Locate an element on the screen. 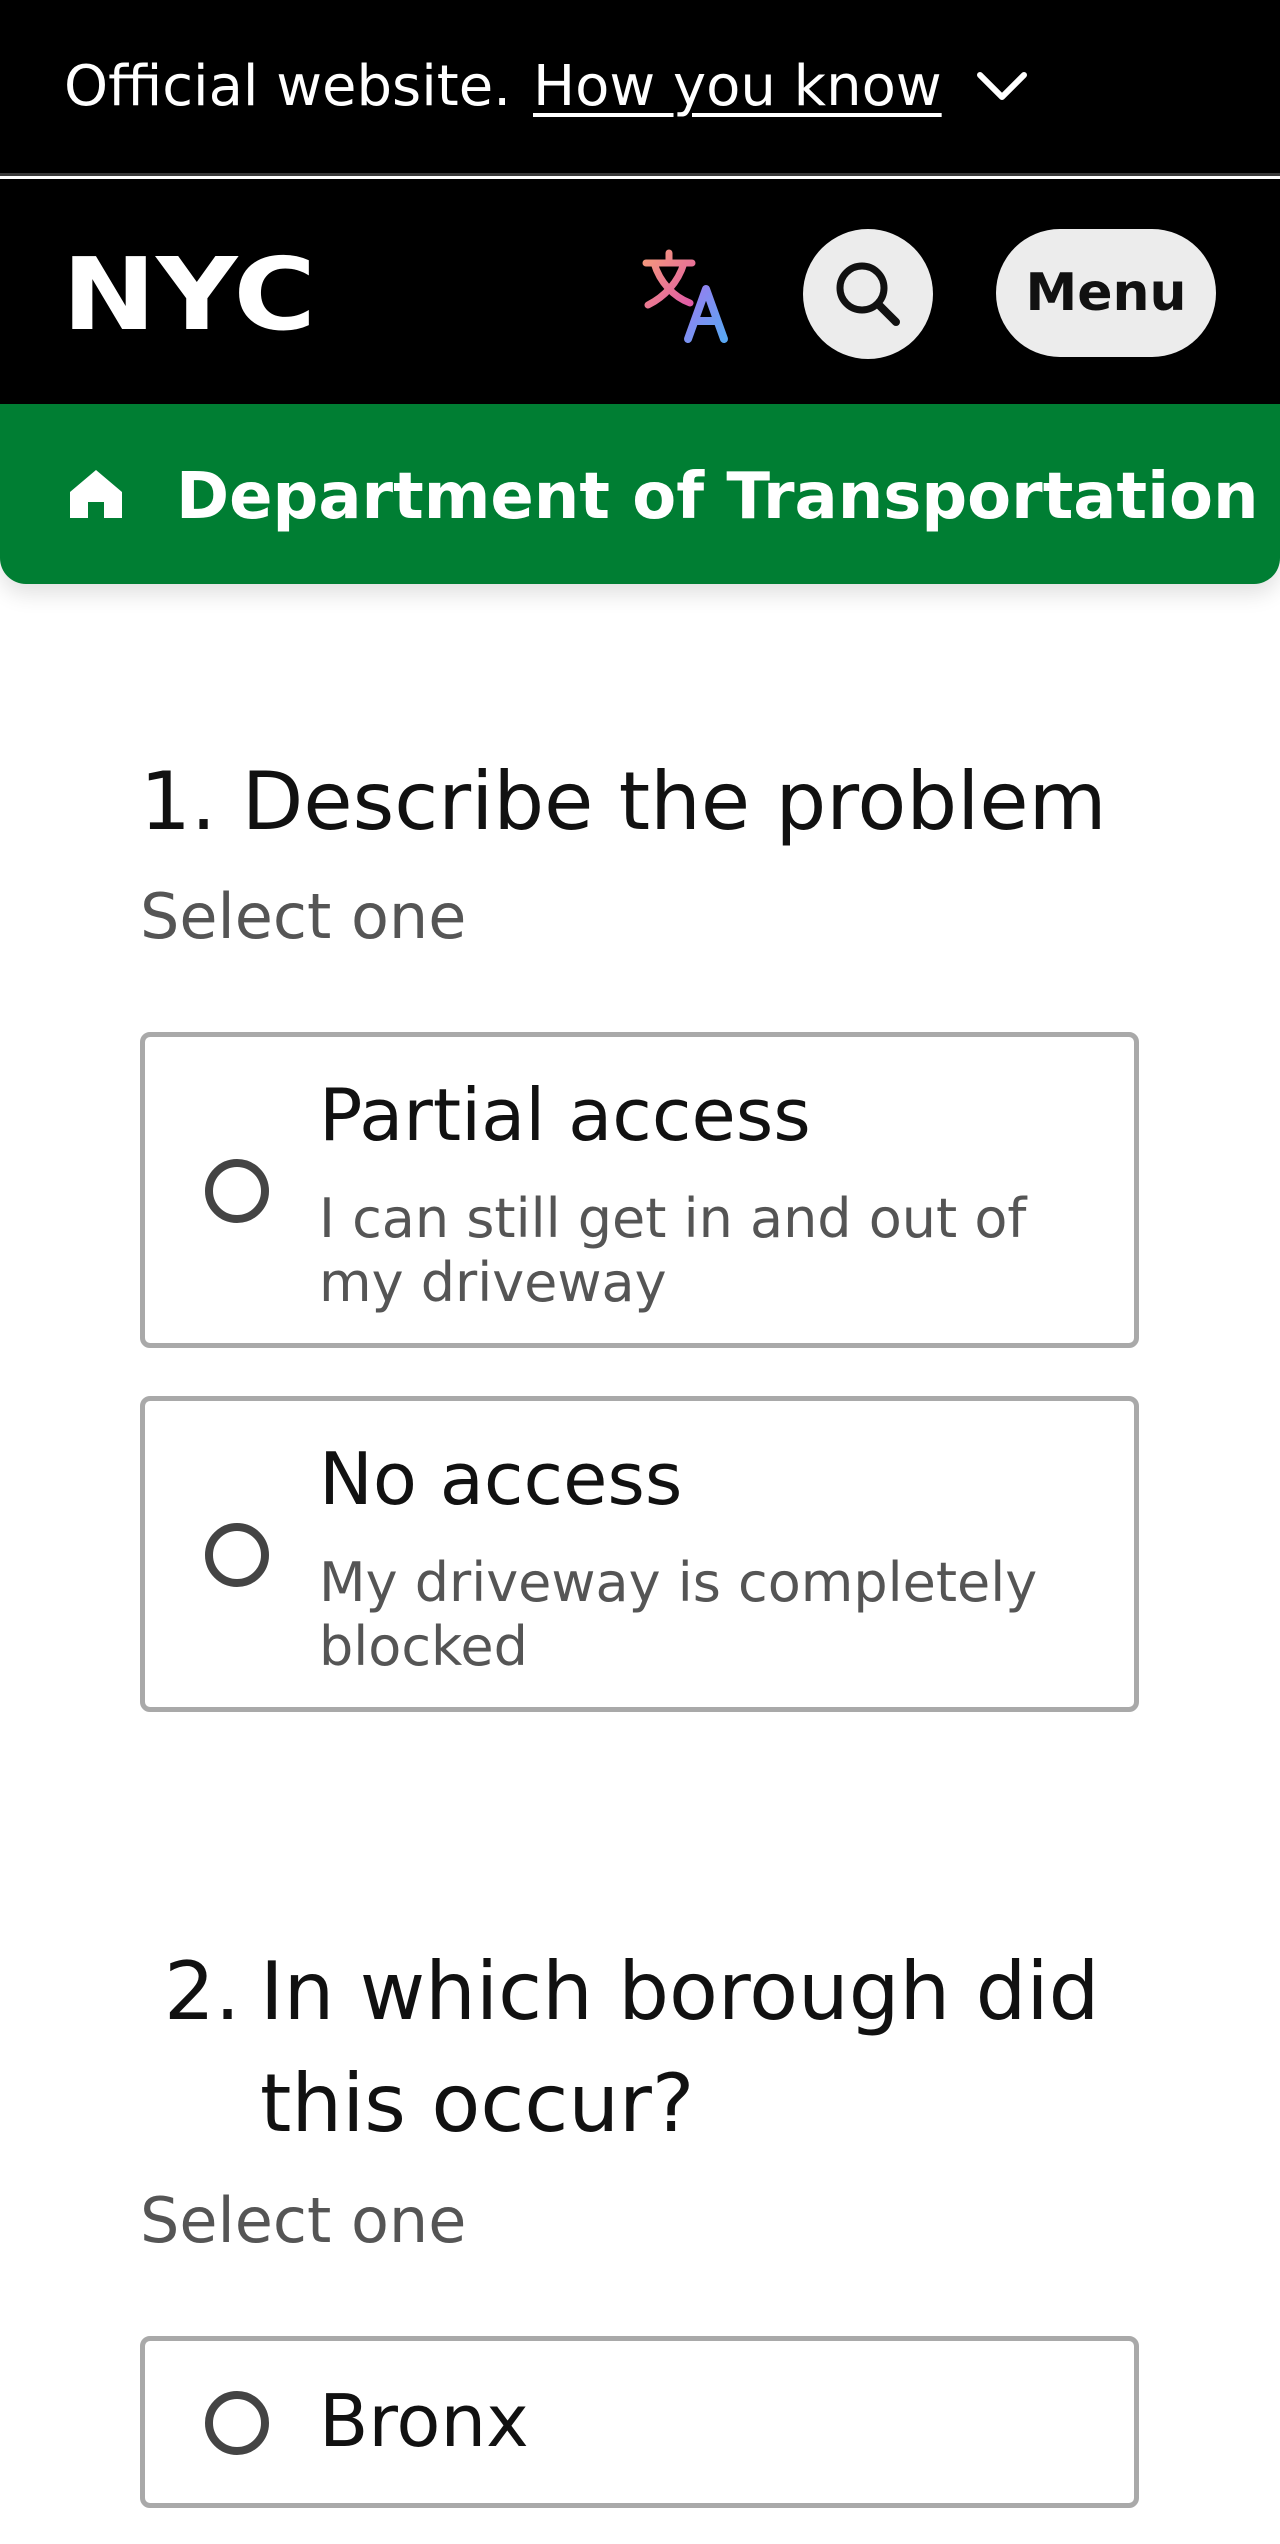  official-website-text: Official website. is located at coordinates (287, 86).